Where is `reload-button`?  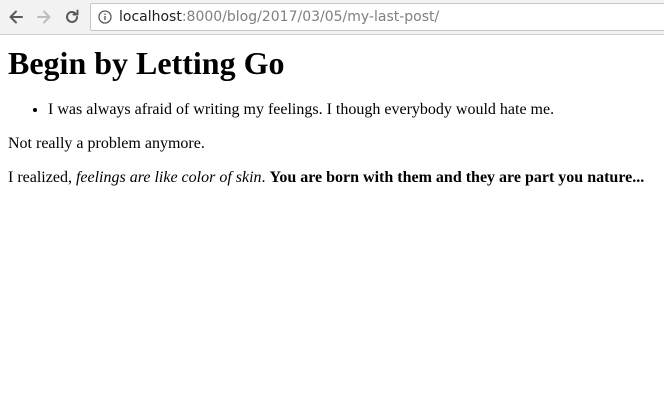
reload-button is located at coordinates (72, 17).